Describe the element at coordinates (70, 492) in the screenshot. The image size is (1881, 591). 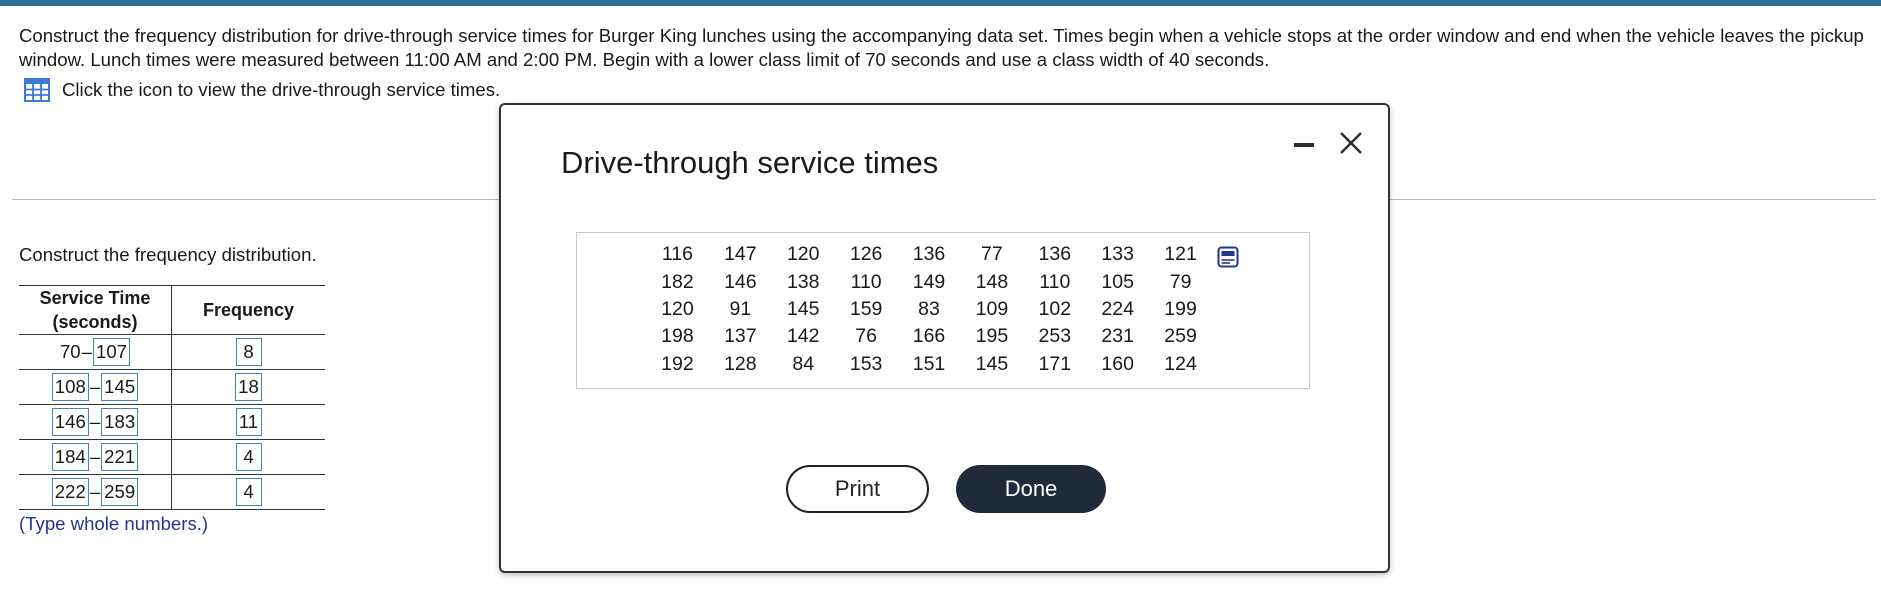
I see `lower-limit-input: 222` at that location.